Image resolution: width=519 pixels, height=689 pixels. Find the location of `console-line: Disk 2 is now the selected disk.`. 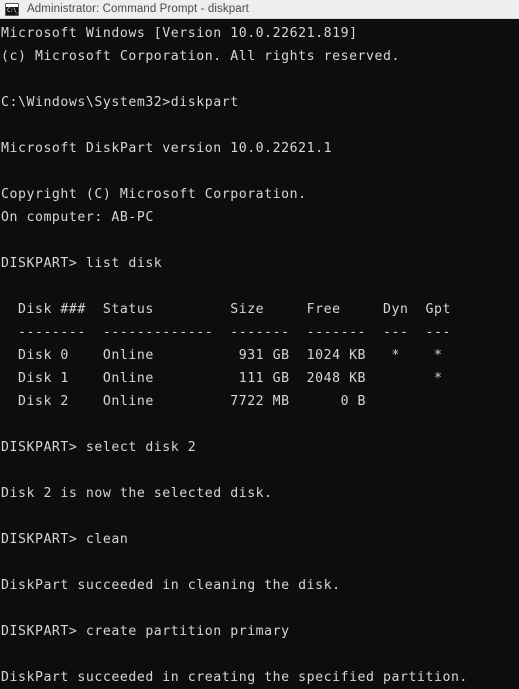

console-line: Disk 2 is now the selected disk. is located at coordinates (137, 493).